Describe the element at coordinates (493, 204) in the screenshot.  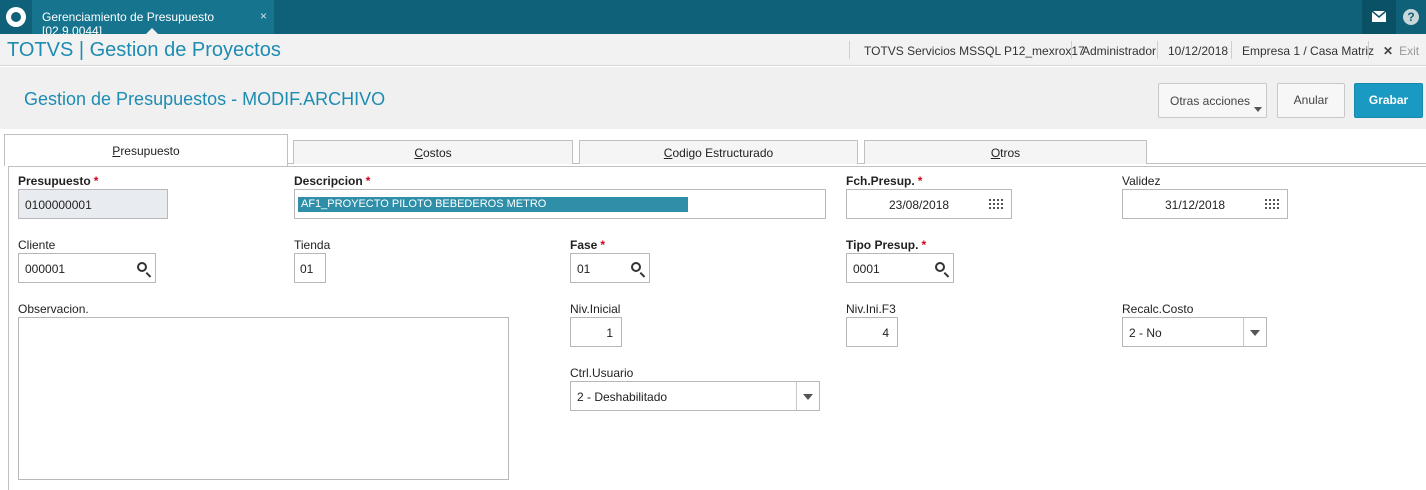
I see `descripcion-selected-text: AF1_PROYECTO PILOTO BEBEDEROS METRO` at that location.